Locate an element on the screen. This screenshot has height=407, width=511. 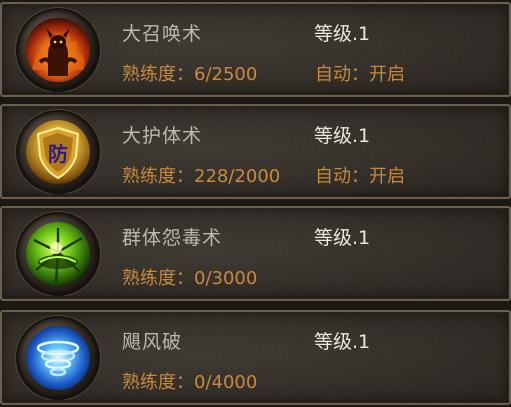
skill-name: 群体怨毒术 is located at coordinates (172, 238).